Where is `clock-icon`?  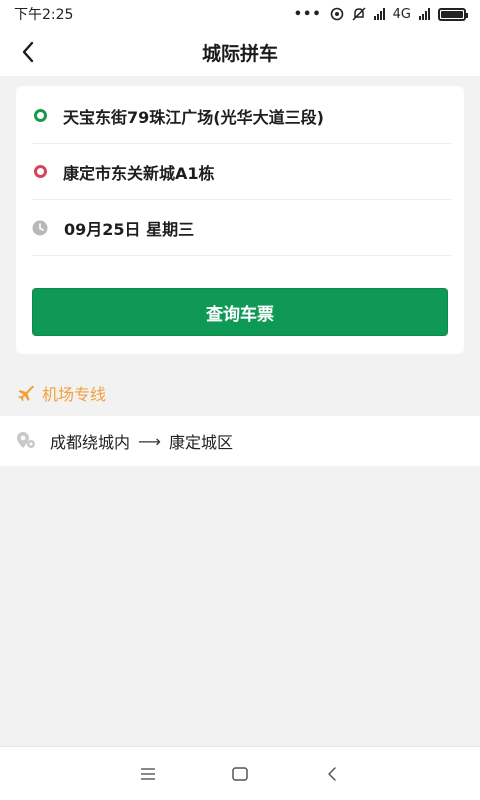 clock-icon is located at coordinates (40, 227).